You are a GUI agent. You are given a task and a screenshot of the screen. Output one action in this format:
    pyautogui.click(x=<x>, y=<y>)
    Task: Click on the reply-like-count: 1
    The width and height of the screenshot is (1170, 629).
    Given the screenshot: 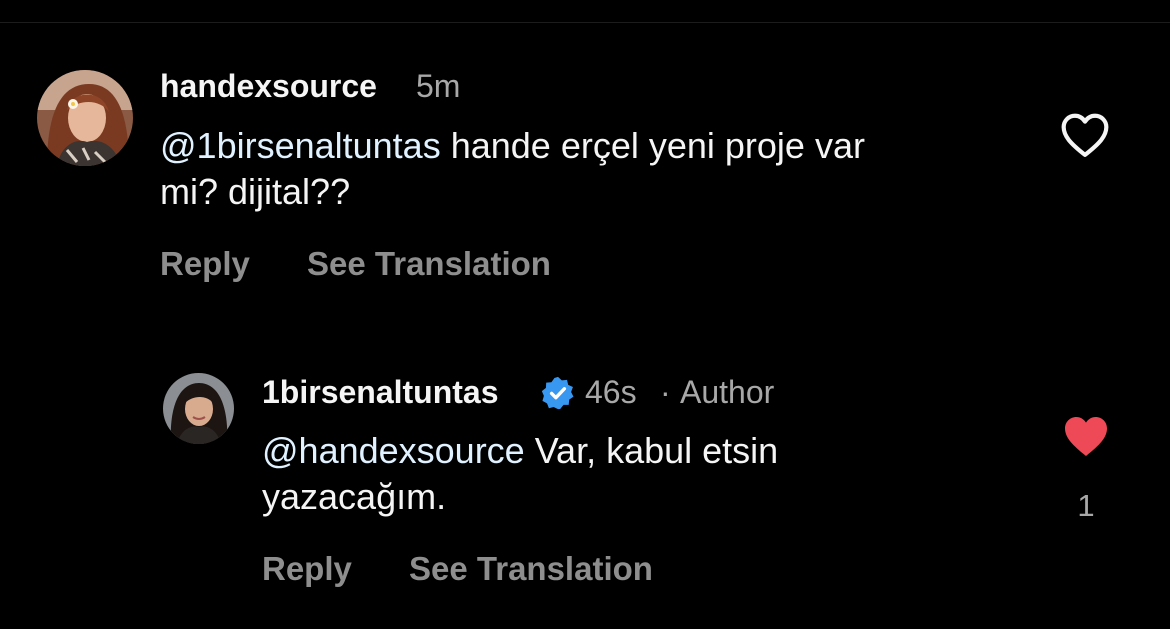 What is the action you would take?
    pyautogui.click(x=1086, y=506)
    